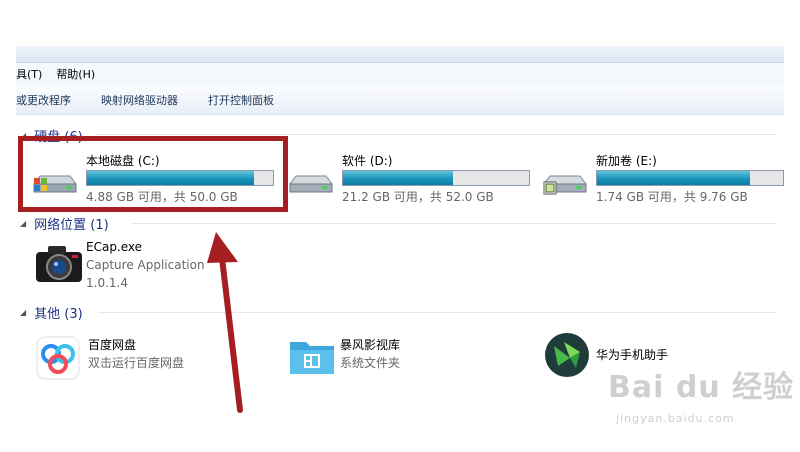 The height and width of the screenshot is (452, 800). Describe the element at coordinates (701, 387) in the screenshot. I see `baidu-watermark-logo: Bai du 经验` at that location.